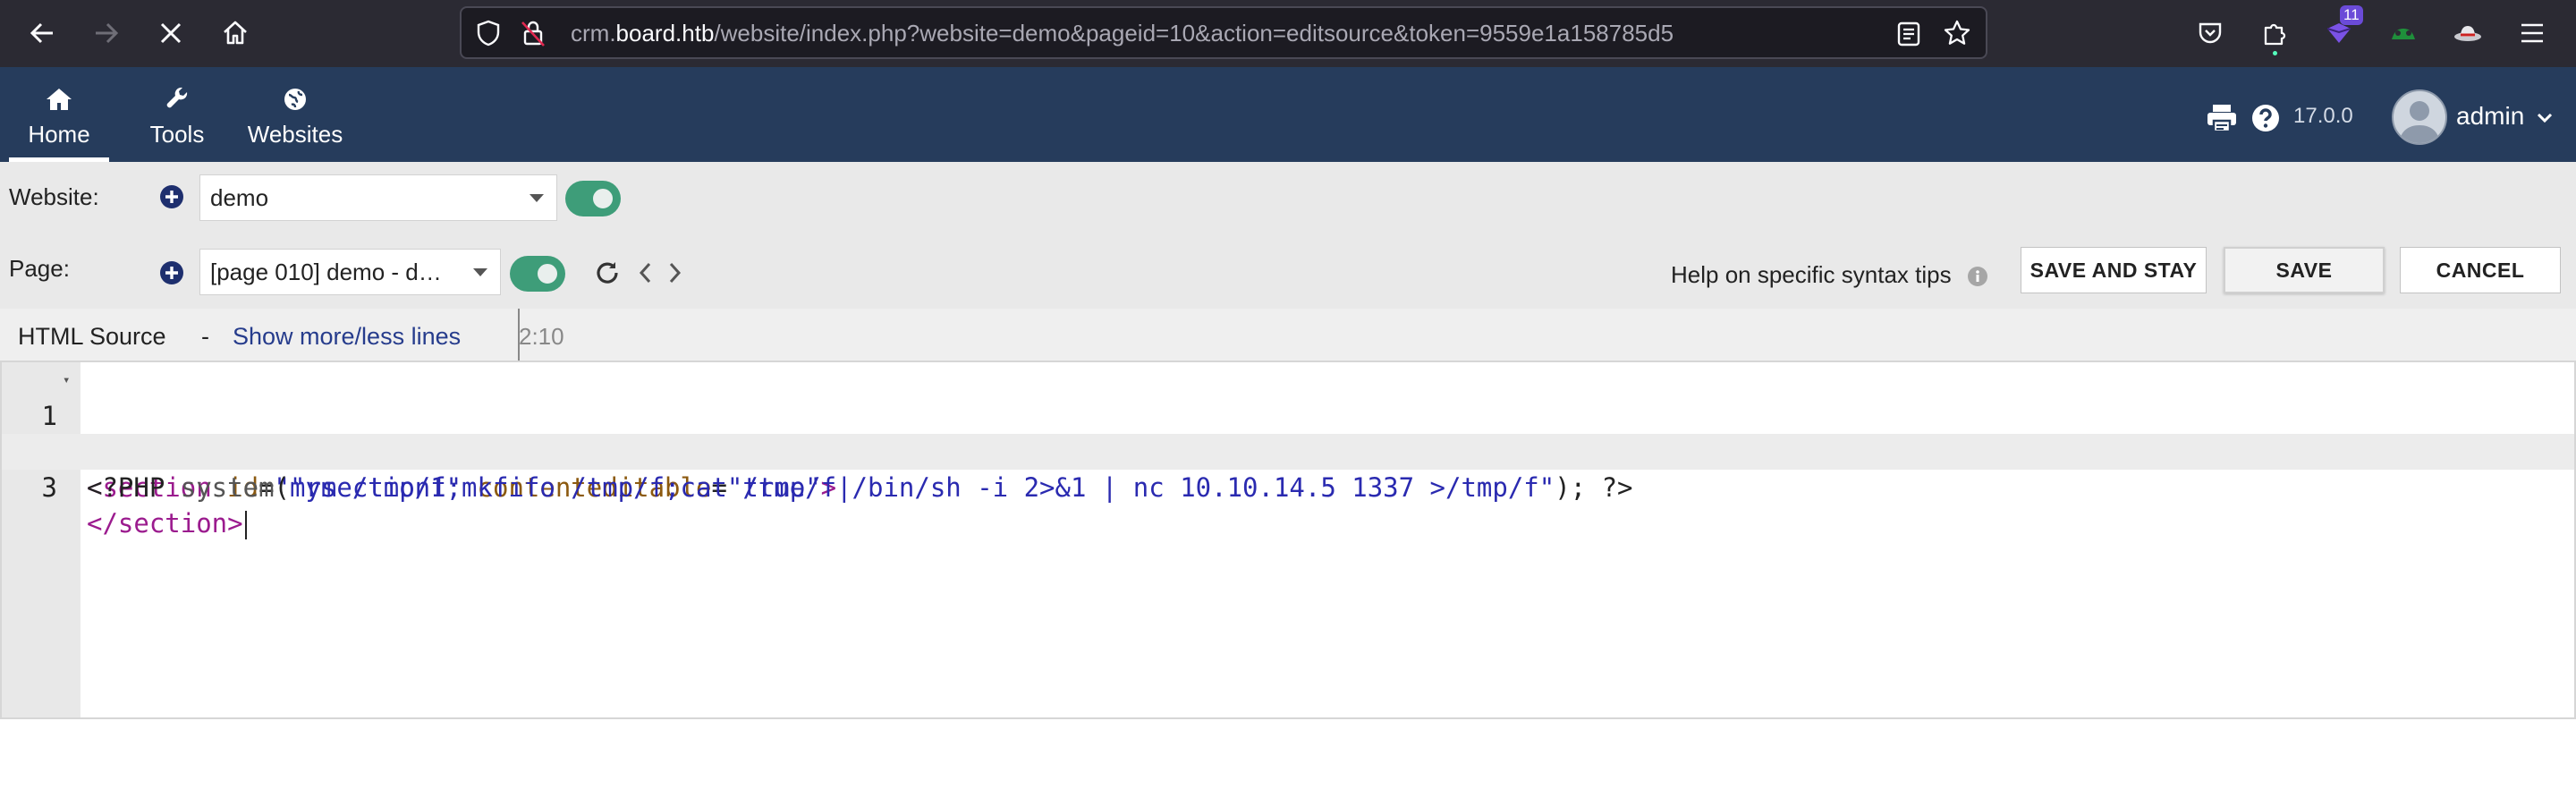  I want to click on text-cursor, so click(245, 525).